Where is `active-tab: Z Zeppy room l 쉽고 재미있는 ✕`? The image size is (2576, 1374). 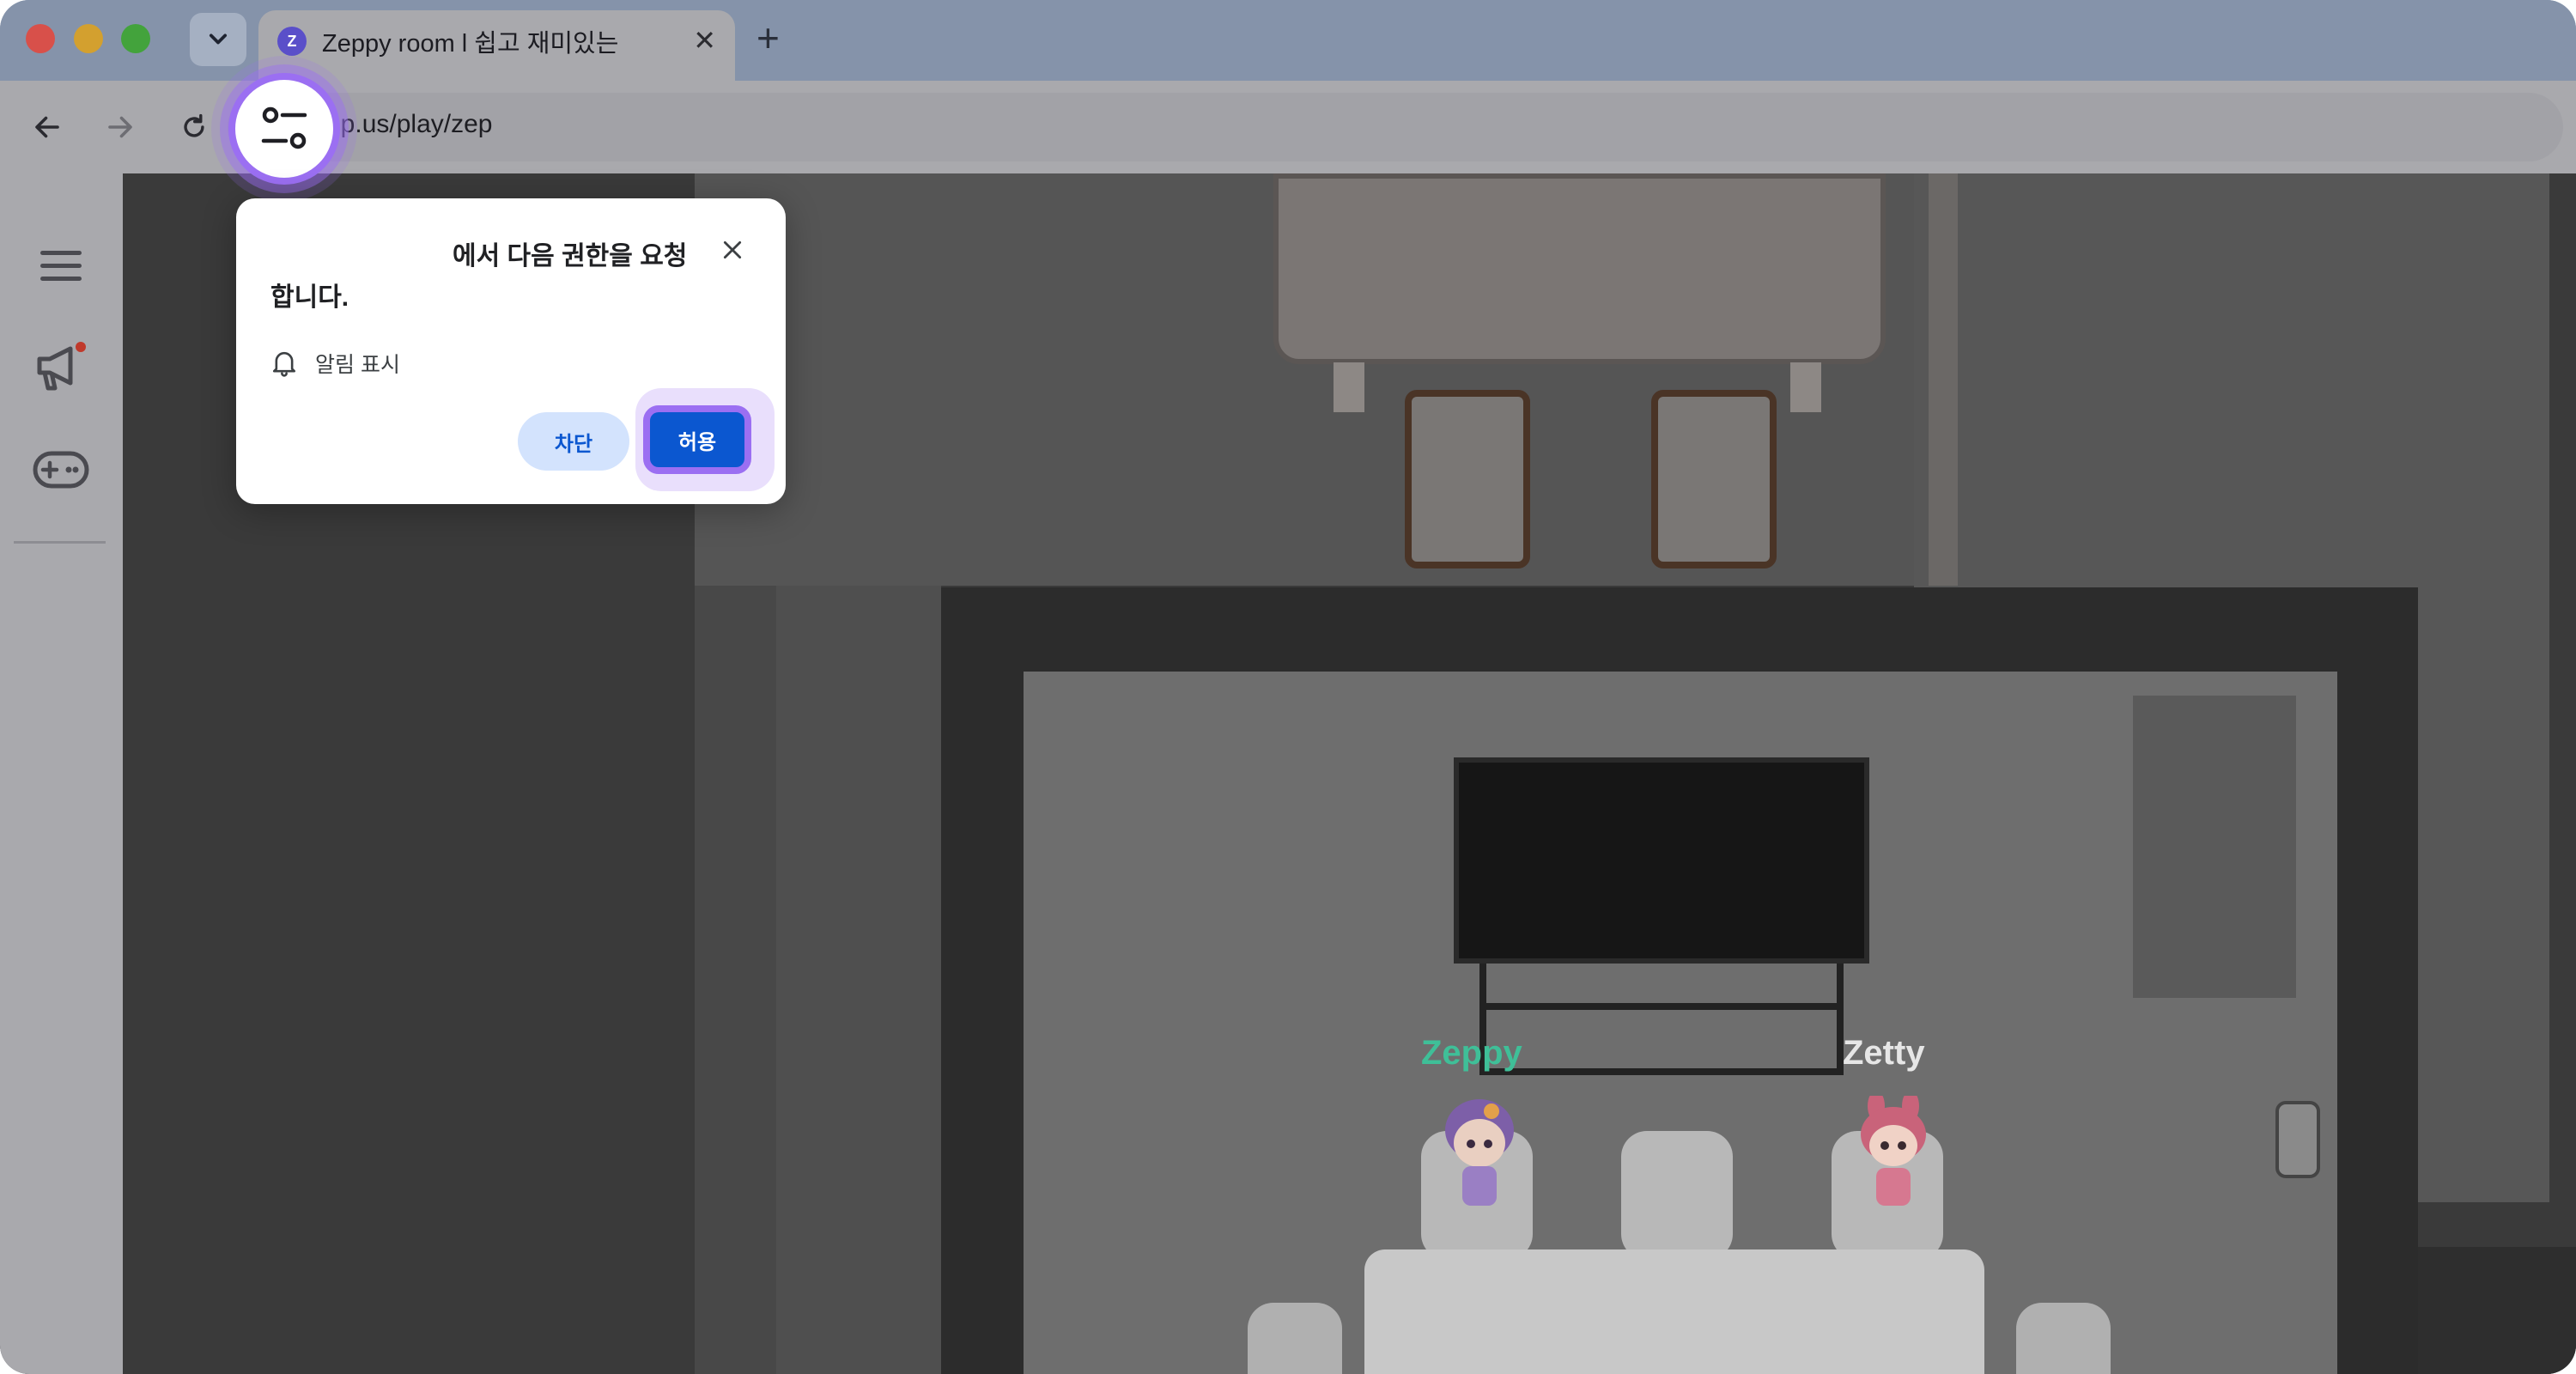 active-tab: Z Zeppy room l 쉽고 재미있는 ✕ is located at coordinates (497, 45).